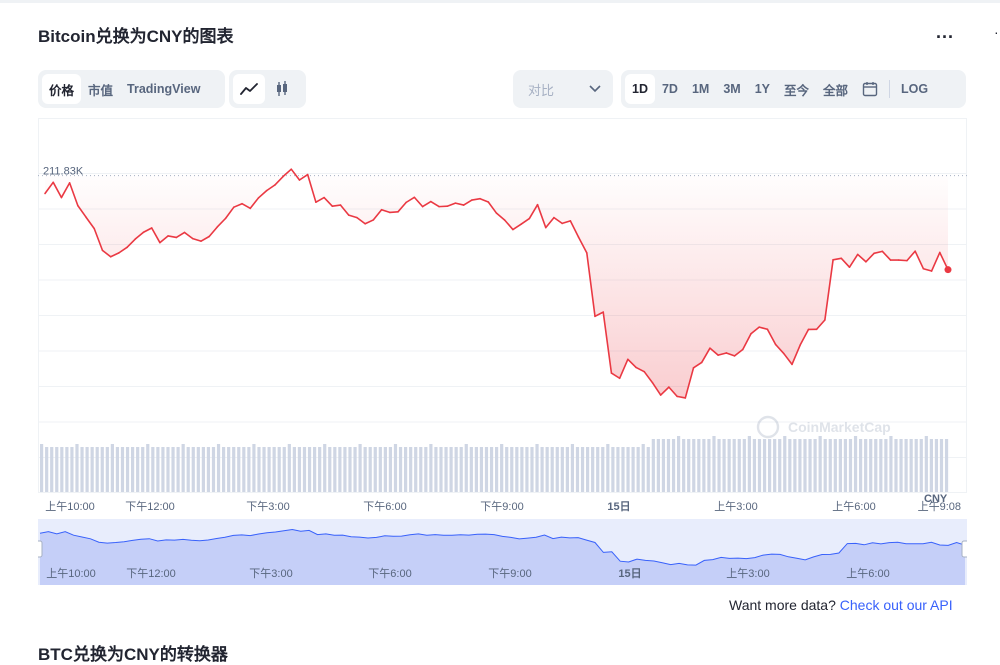 This screenshot has height=665, width=1000. I want to click on chevron-down-icon, so click(595, 89).